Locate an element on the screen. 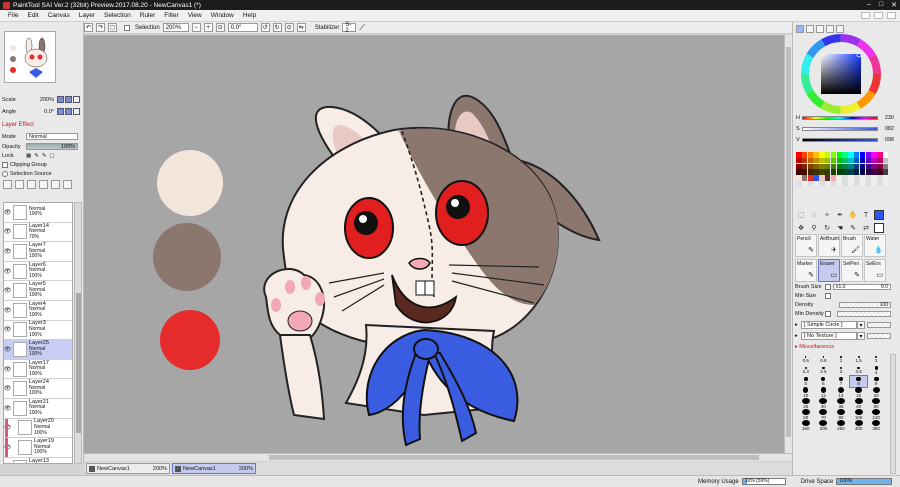 The height and width of the screenshot is (487, 900). canvas-vertical-scrollbar is located at coordinates (788, 244).